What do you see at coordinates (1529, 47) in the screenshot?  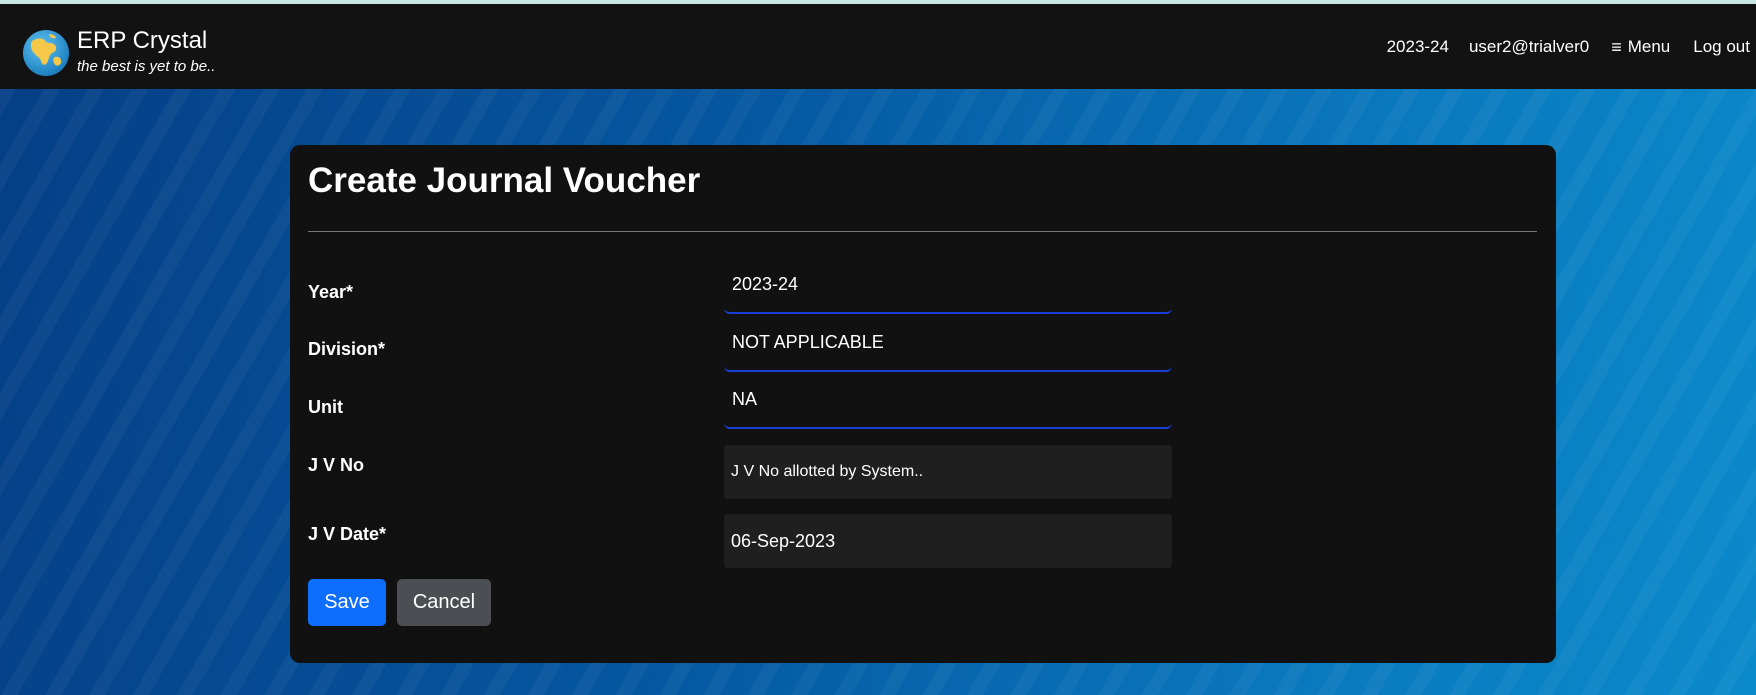 I see `nav-user: user2@trialver0` at bounding box center [1529, 47].